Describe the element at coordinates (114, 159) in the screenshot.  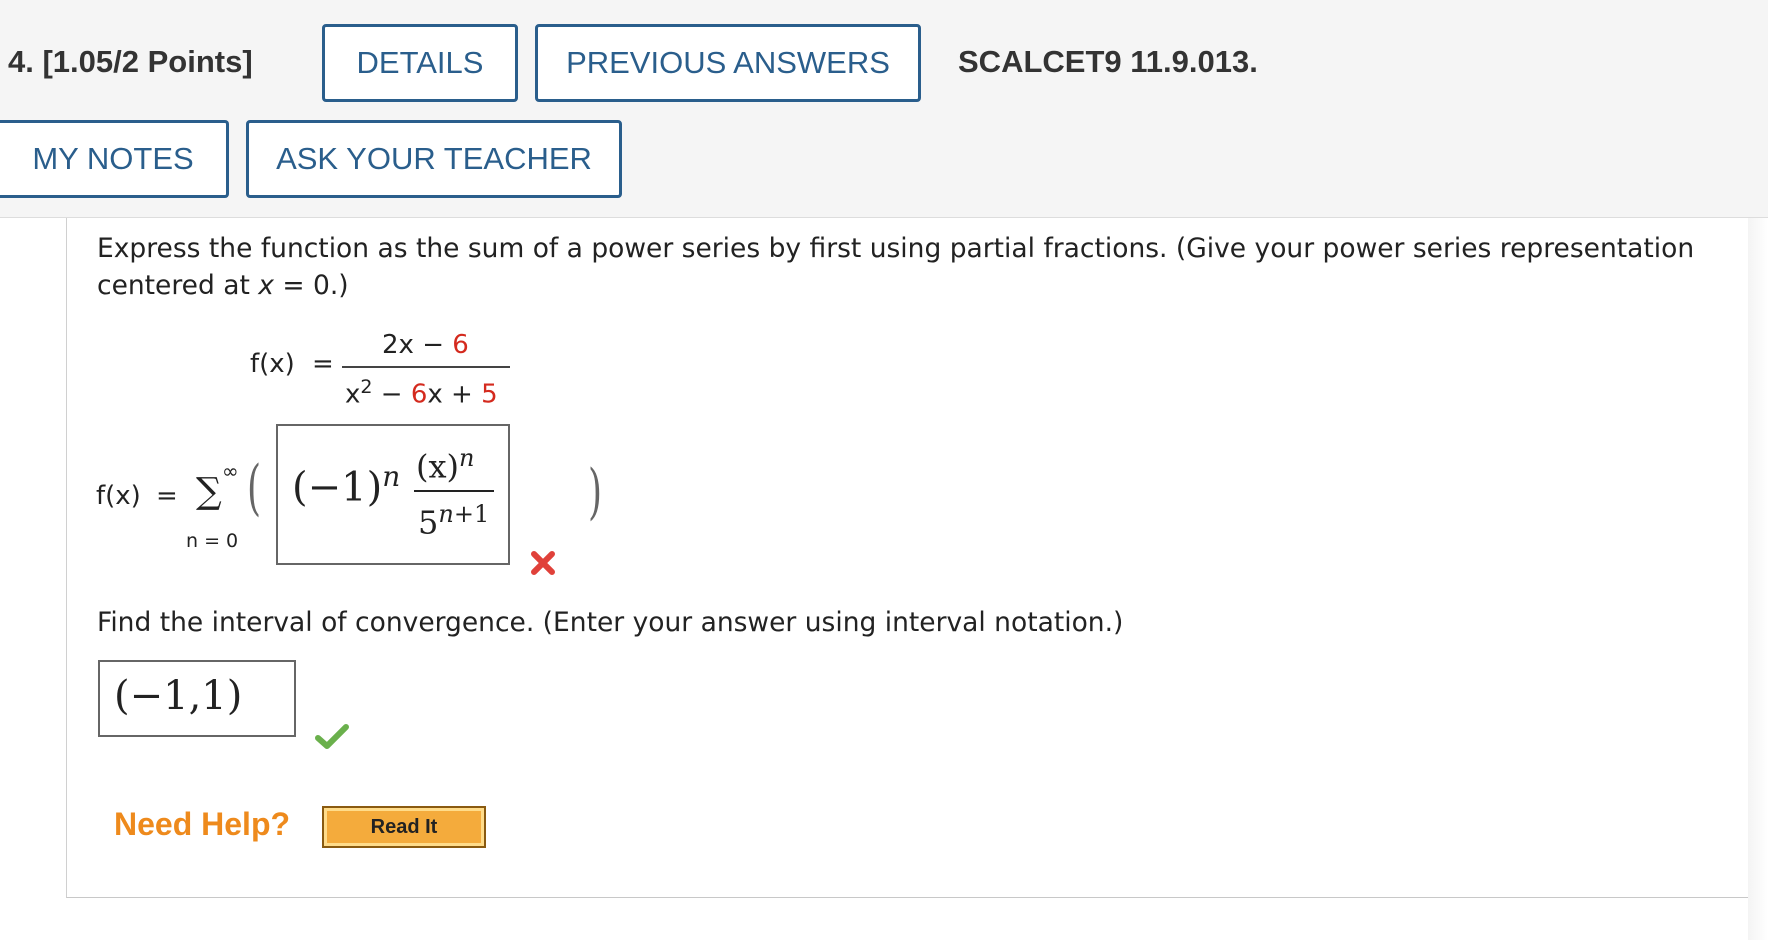
I see `my-notes-button: MY NOTES` at that location.